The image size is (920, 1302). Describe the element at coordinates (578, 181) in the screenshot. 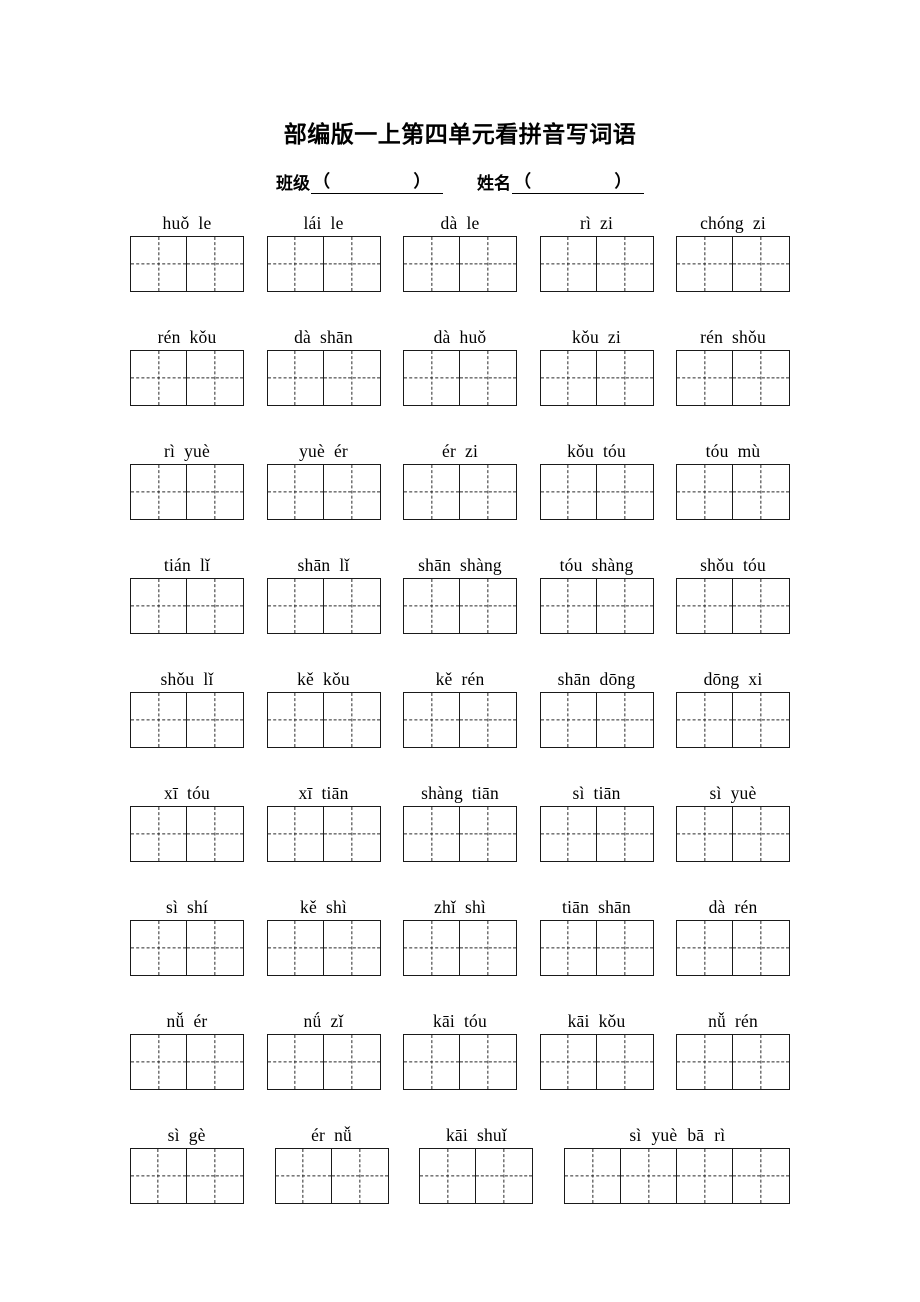

I see `name-input: （ ）` at that location.